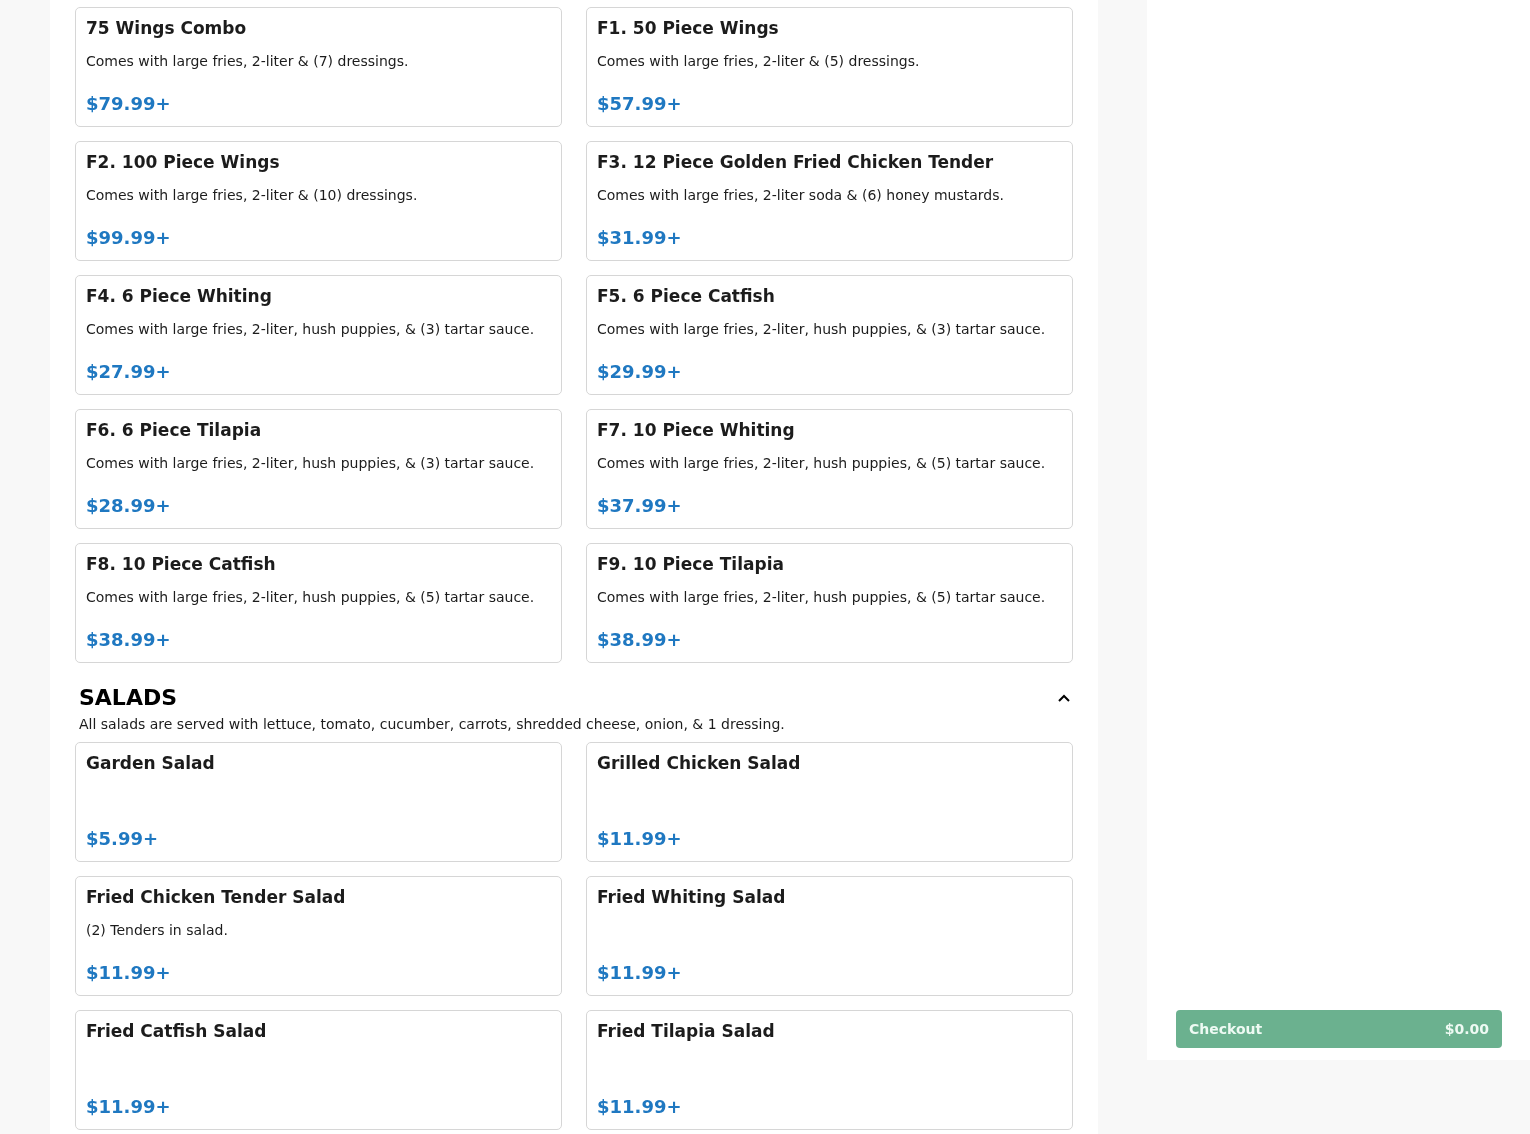 This screenshot has height=1134, width=1530. I want to click on item-name: F9. 10 Piece Tilapia, so click(691, 564).